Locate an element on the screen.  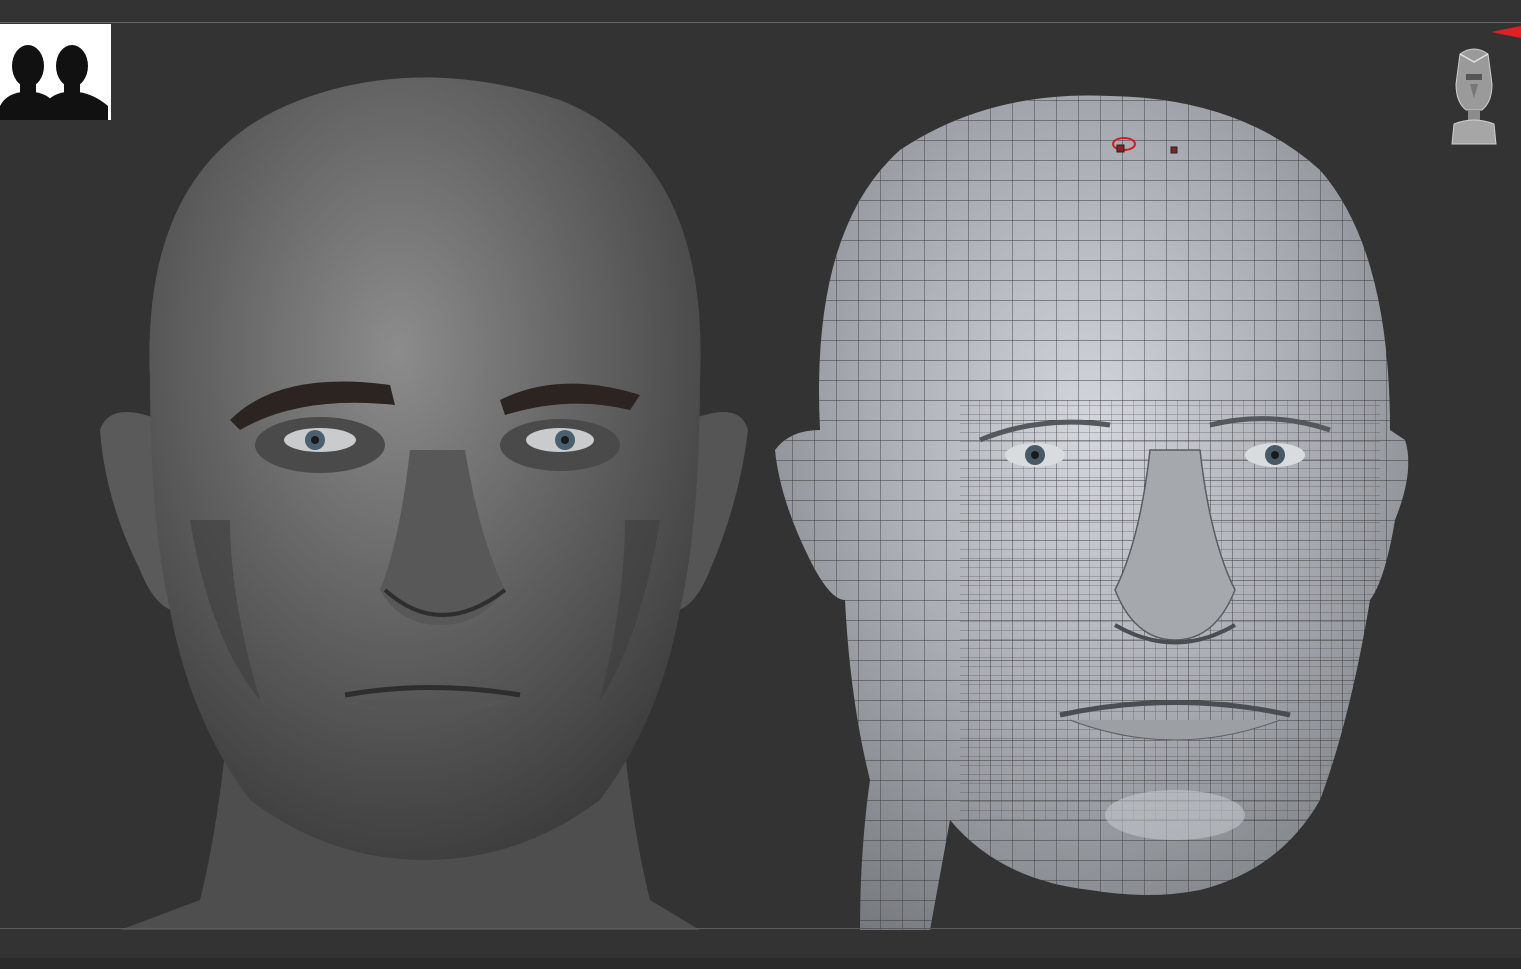
bottom-tray is located at coordinates (760, 963).